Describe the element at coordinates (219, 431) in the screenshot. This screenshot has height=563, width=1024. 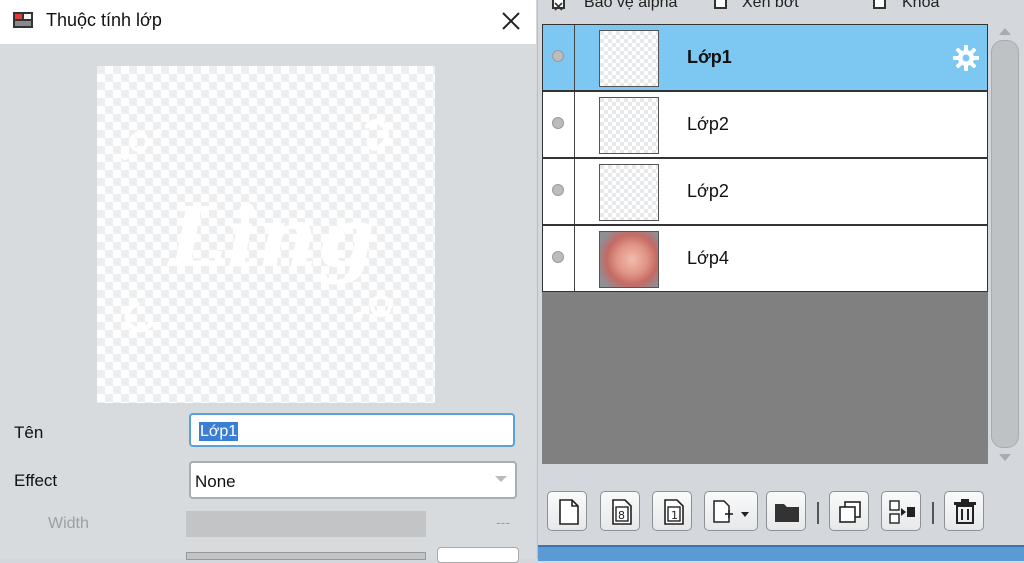
I see `layer-name-value: Lớp1` at that location.